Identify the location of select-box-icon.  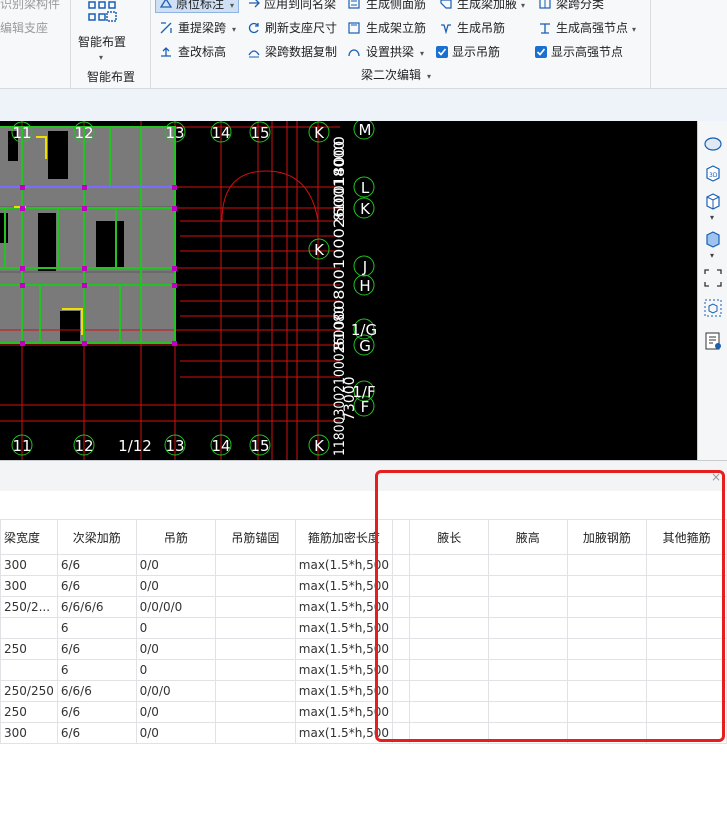
(713, 308).